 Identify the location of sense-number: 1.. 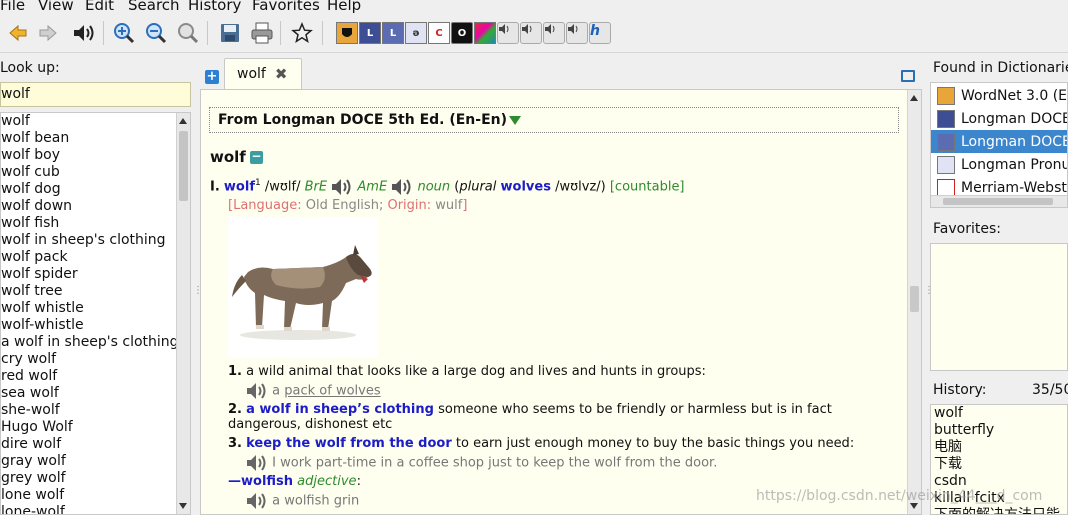
(235, 371).